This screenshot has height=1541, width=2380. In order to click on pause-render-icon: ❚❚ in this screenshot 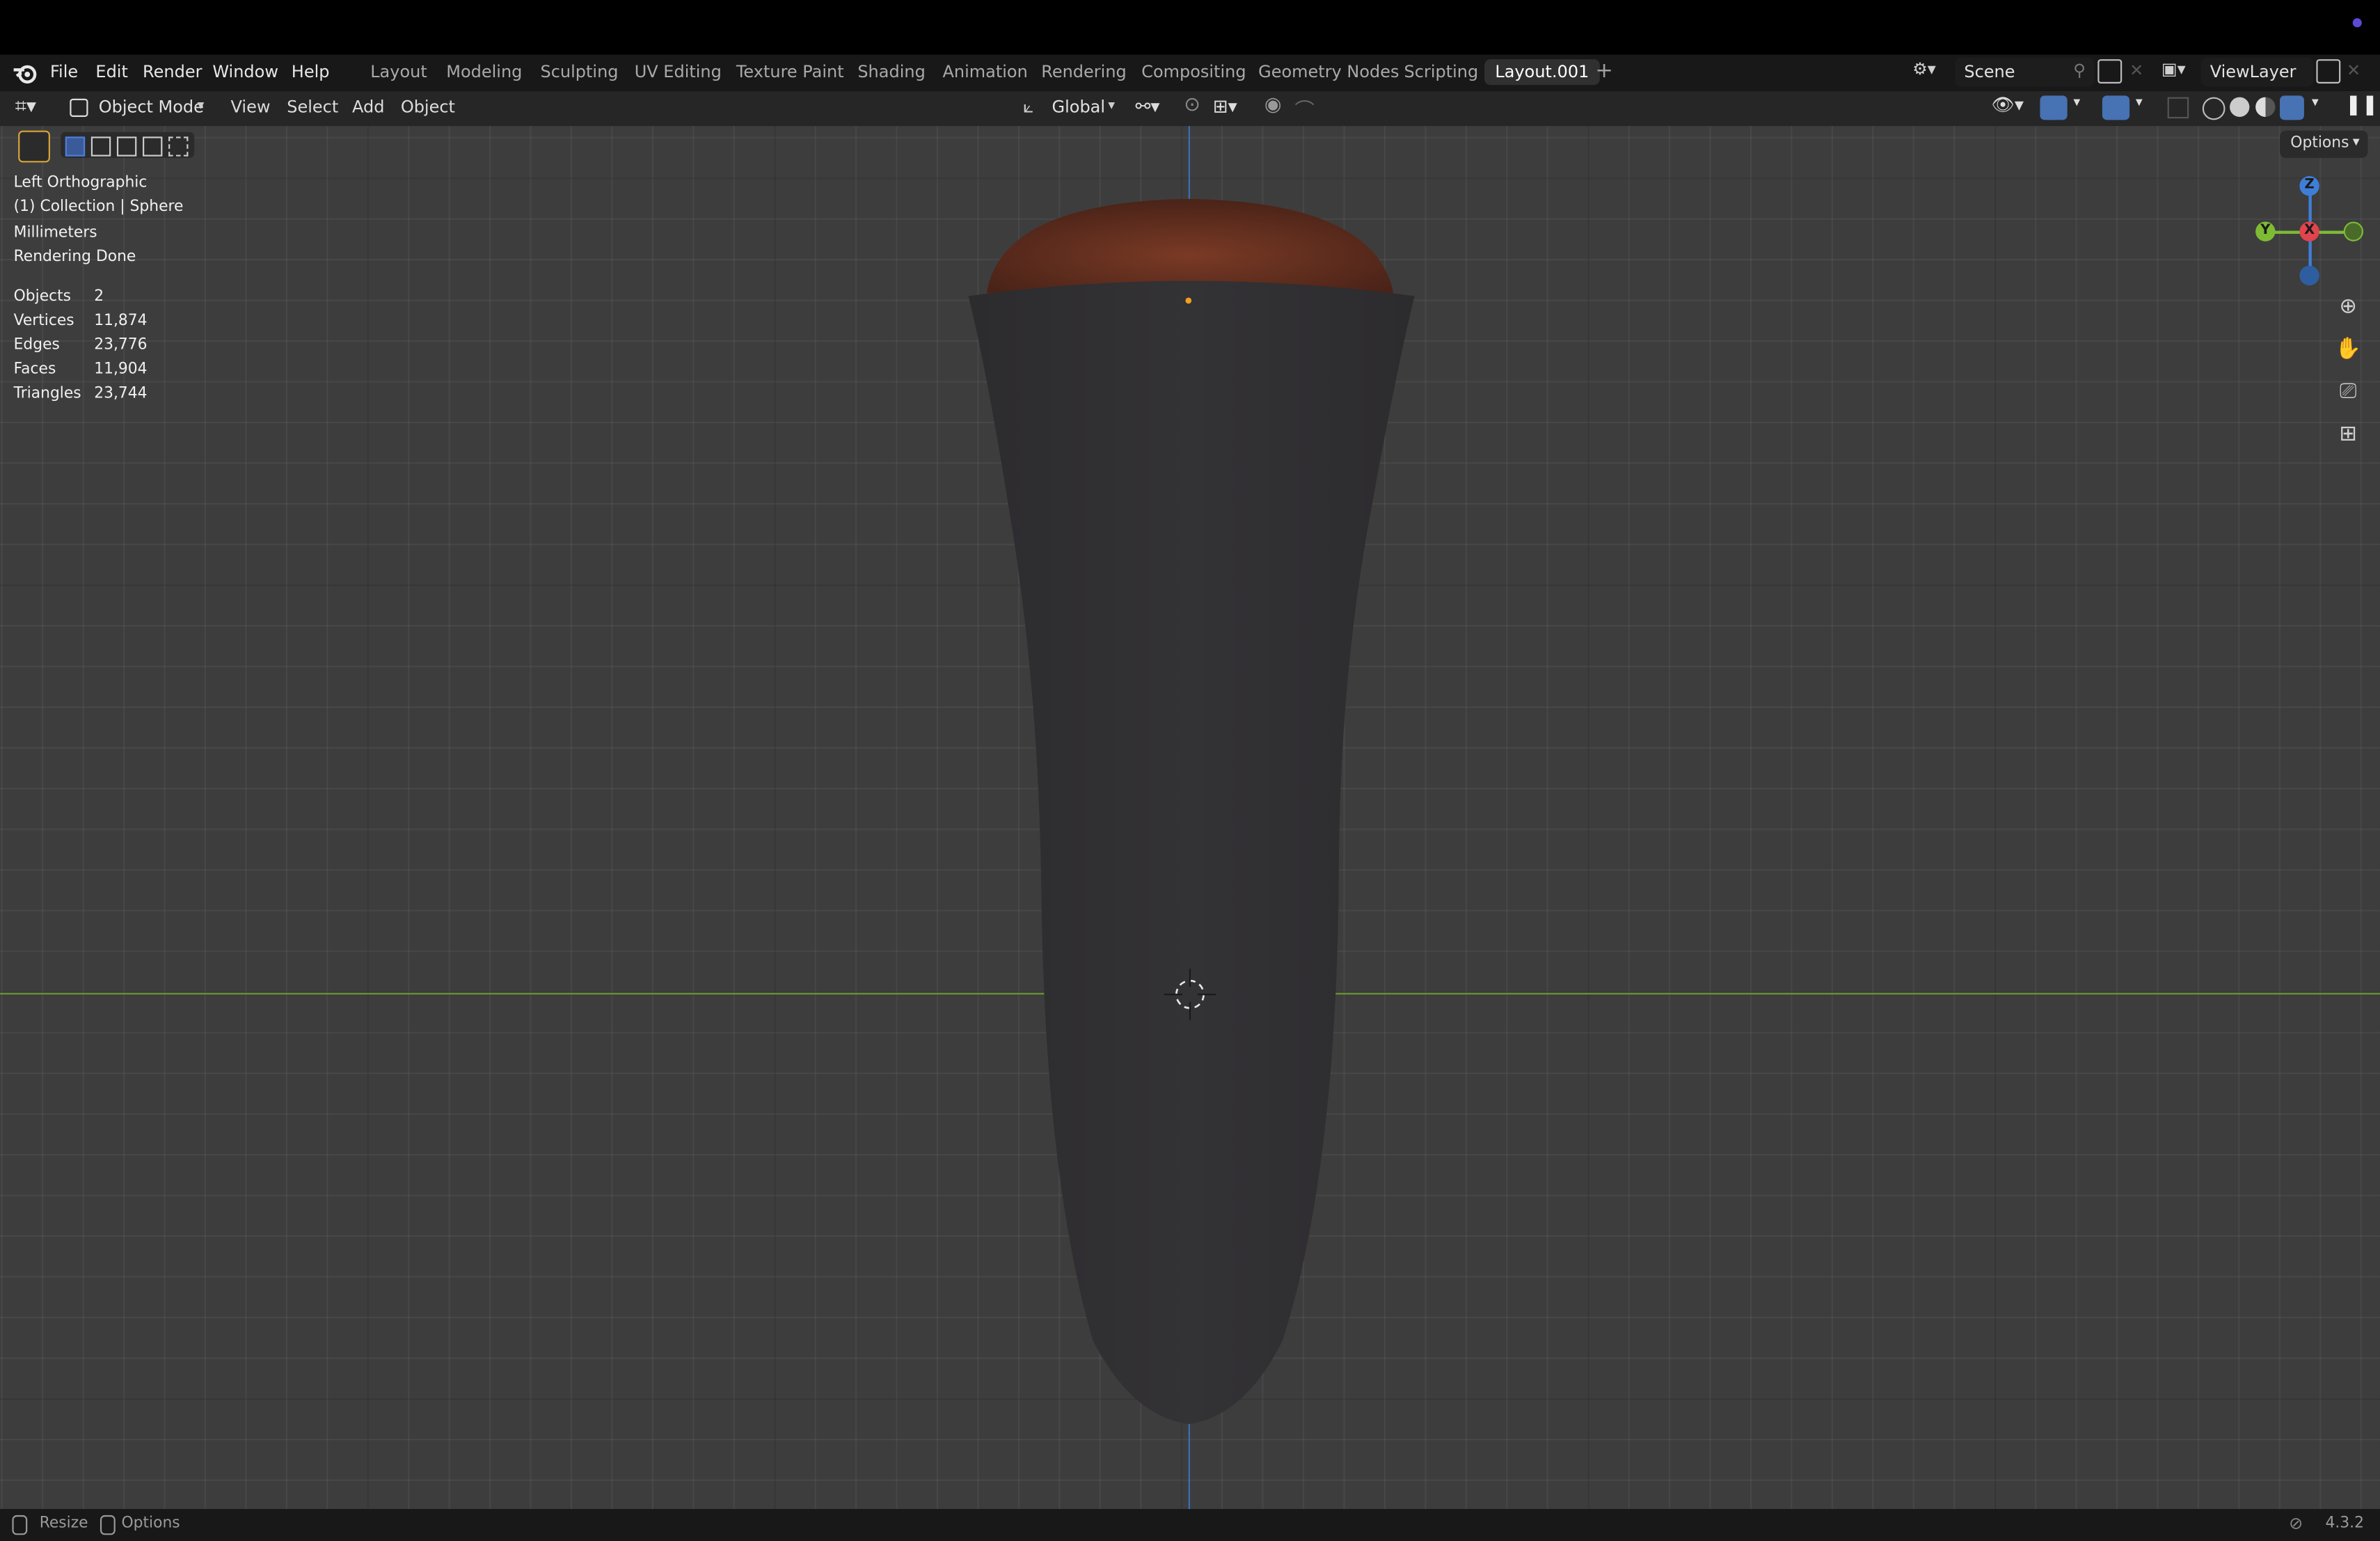, I will do `click(2362, 105)`.